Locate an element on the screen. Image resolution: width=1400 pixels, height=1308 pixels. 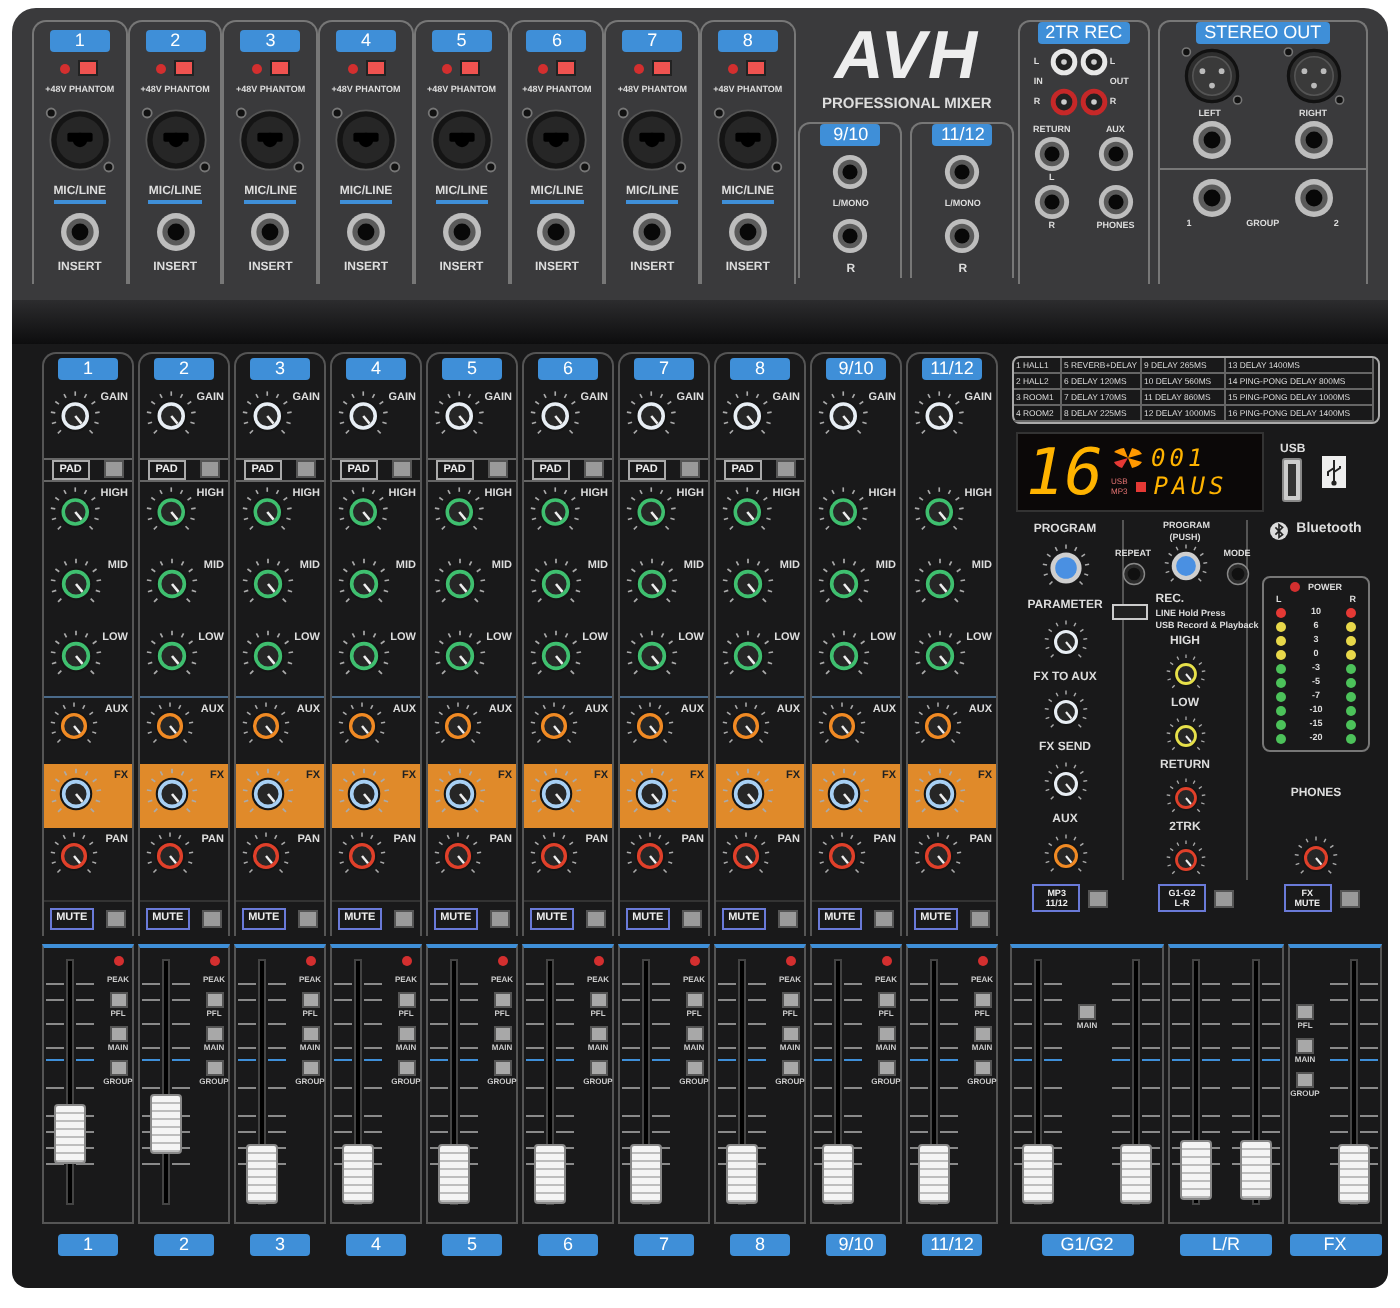
combo-jack is located at coordinates (366, 140).